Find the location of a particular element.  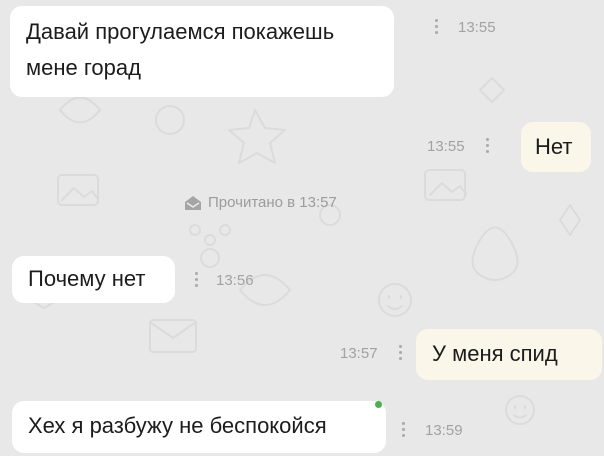

message-text: Нет is located at coordinates (554, 146).